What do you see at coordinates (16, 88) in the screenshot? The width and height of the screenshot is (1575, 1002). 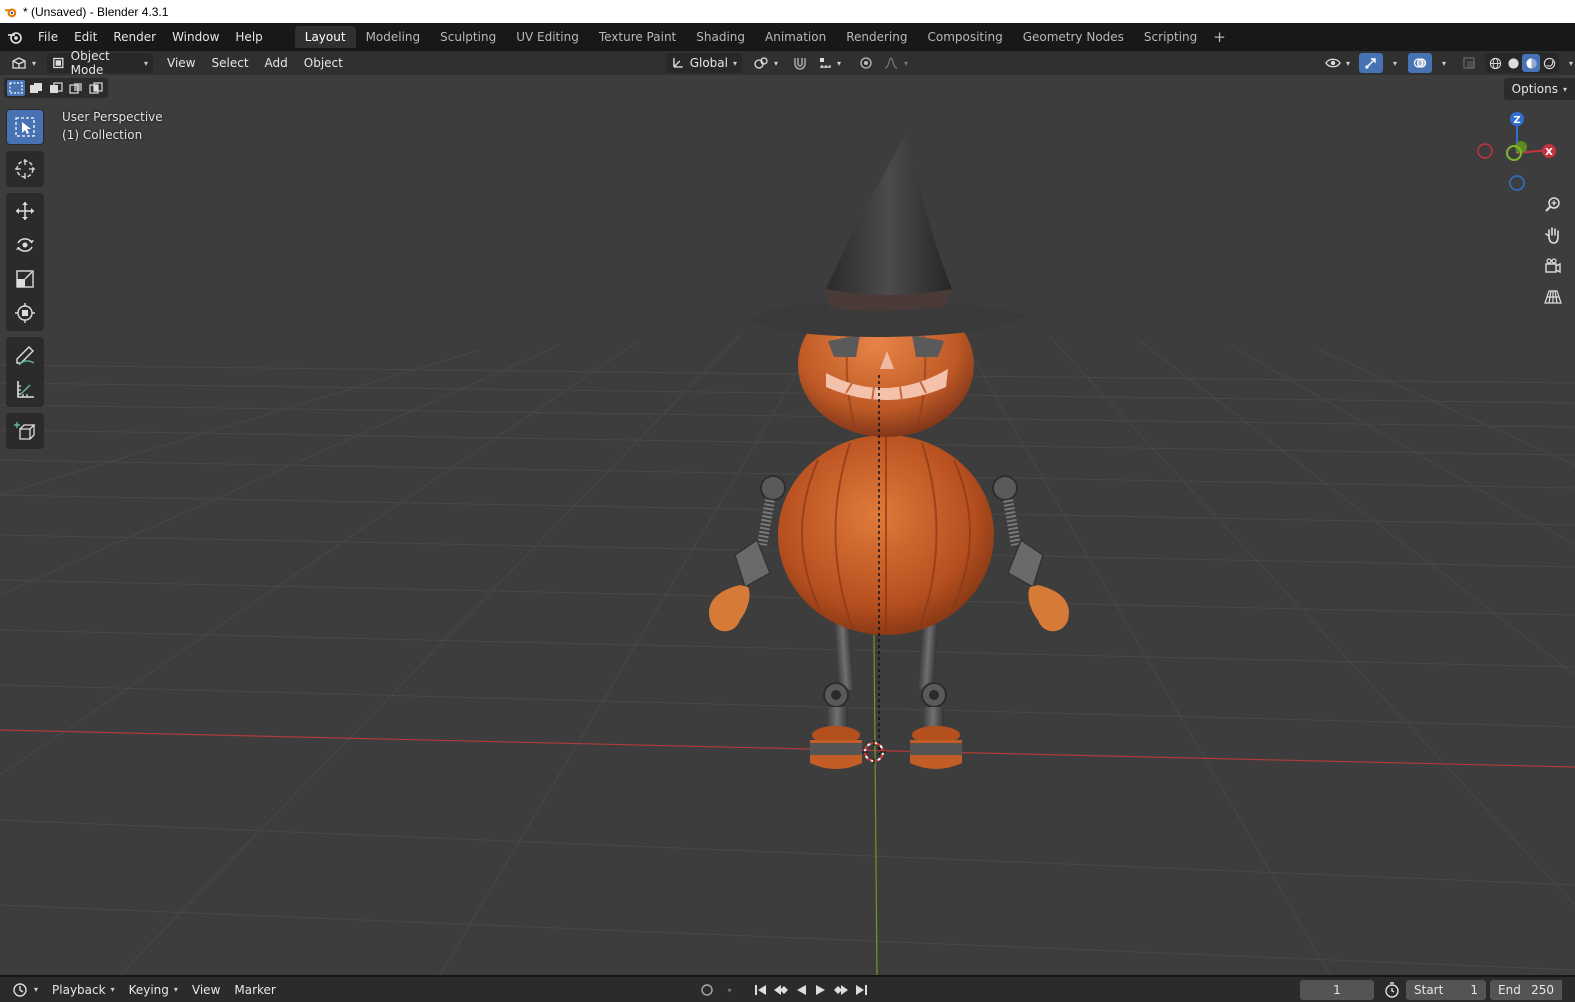 I see `select-new-button` at bounding box center [16, 88].